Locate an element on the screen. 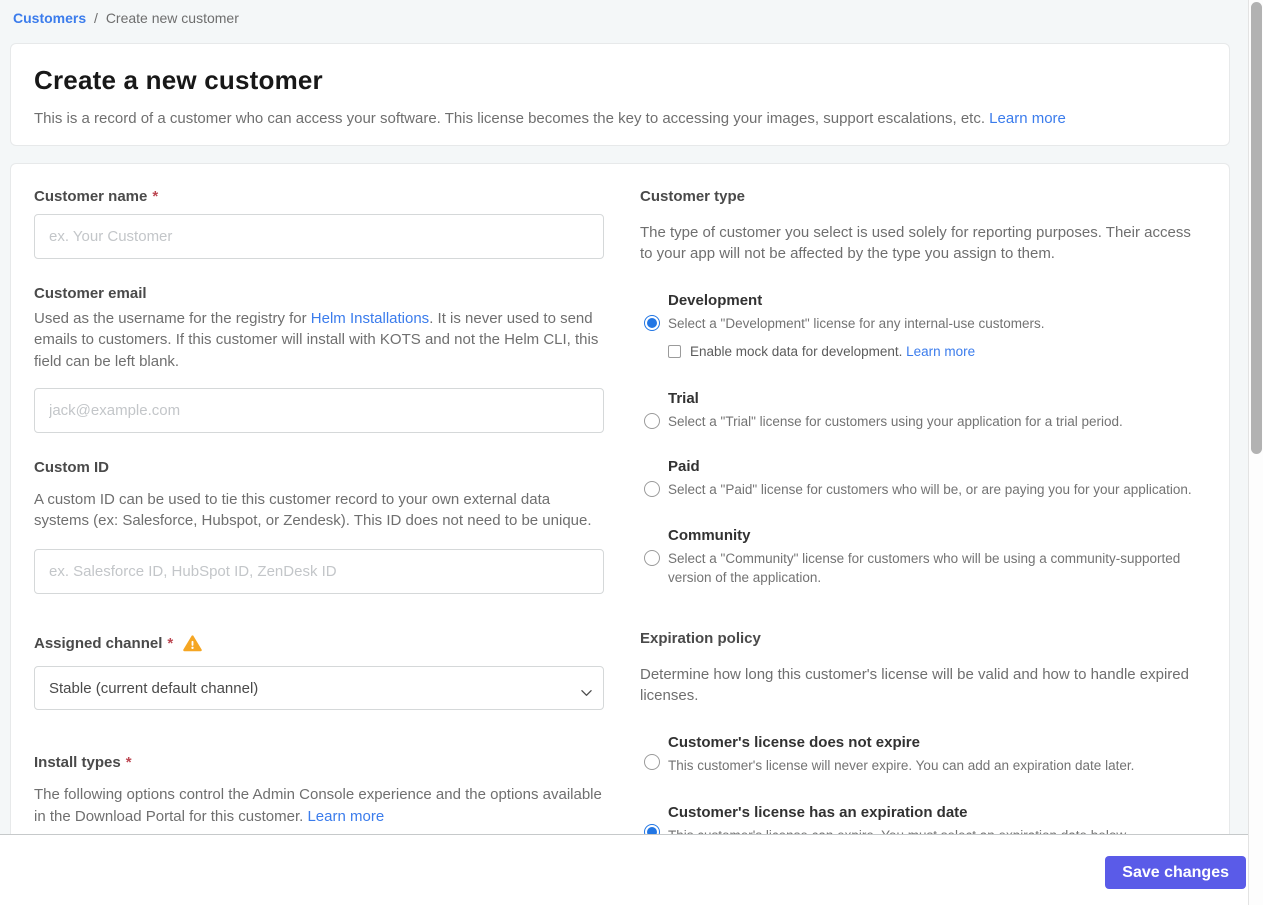 The height and width of the screenshot is (905, 1263). trial-radio is located at coordinates (652, 420).